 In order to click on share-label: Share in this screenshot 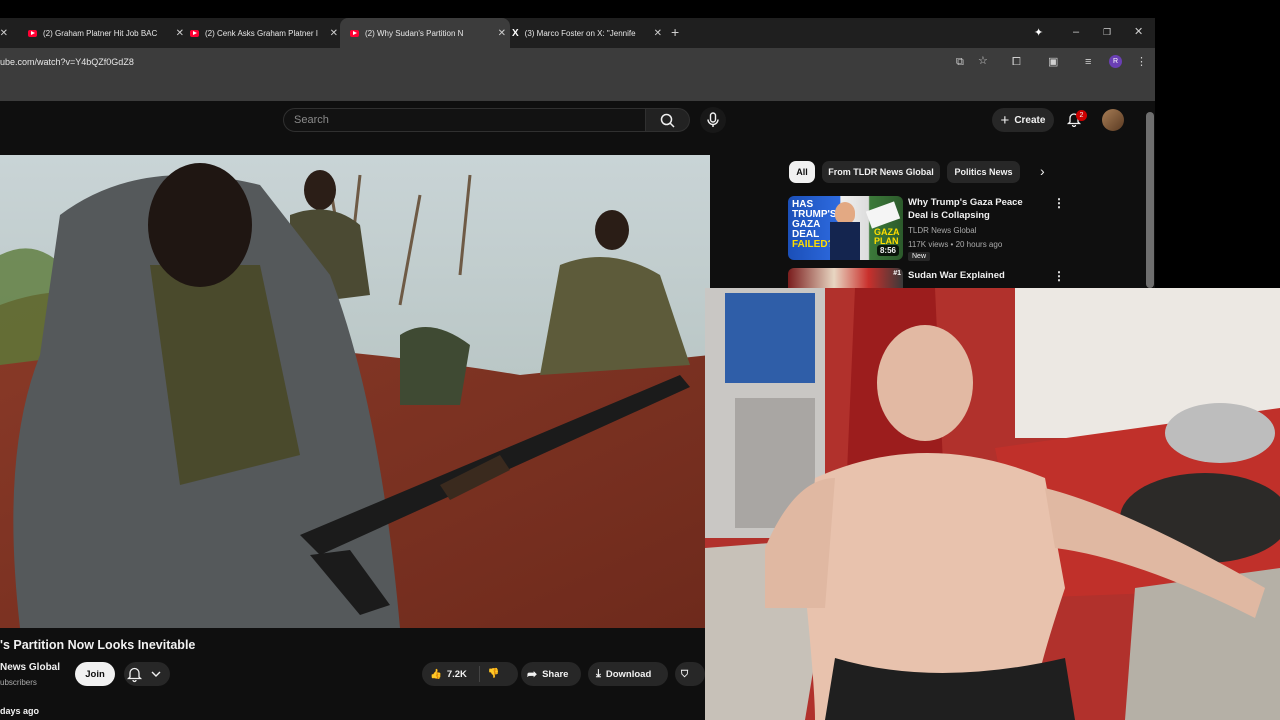, I will do `click(555, 674)`.